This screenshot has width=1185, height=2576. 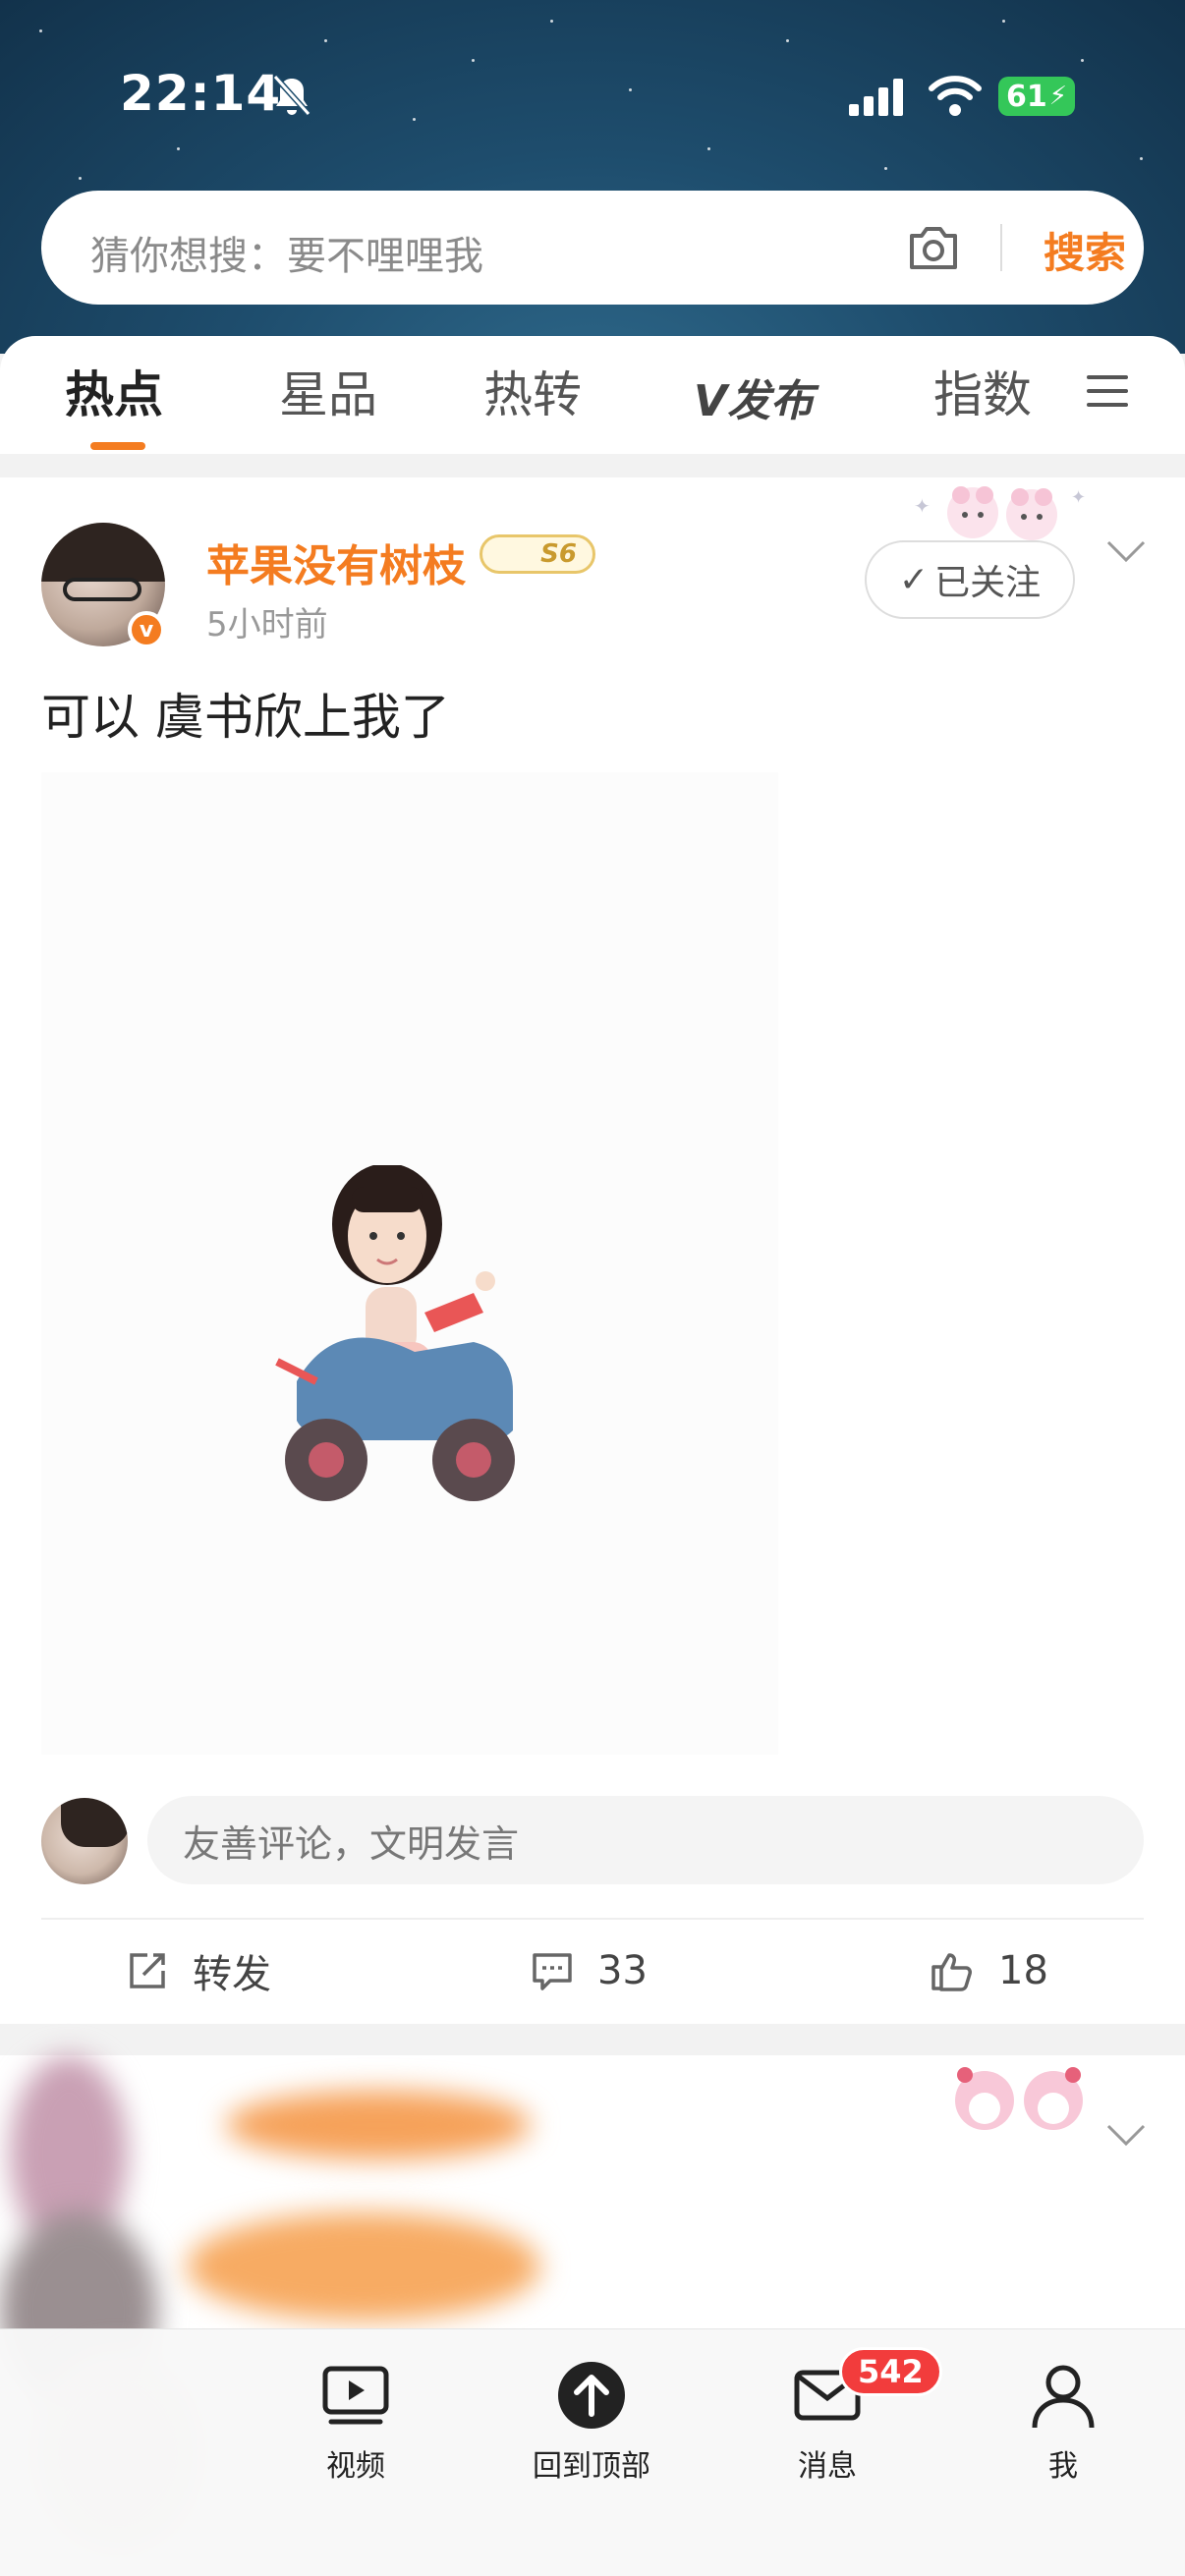 What do you see at coordinates (983, 391) in the screenshot?
I see `tab-index: 指数` at bounding box center [983, 391].